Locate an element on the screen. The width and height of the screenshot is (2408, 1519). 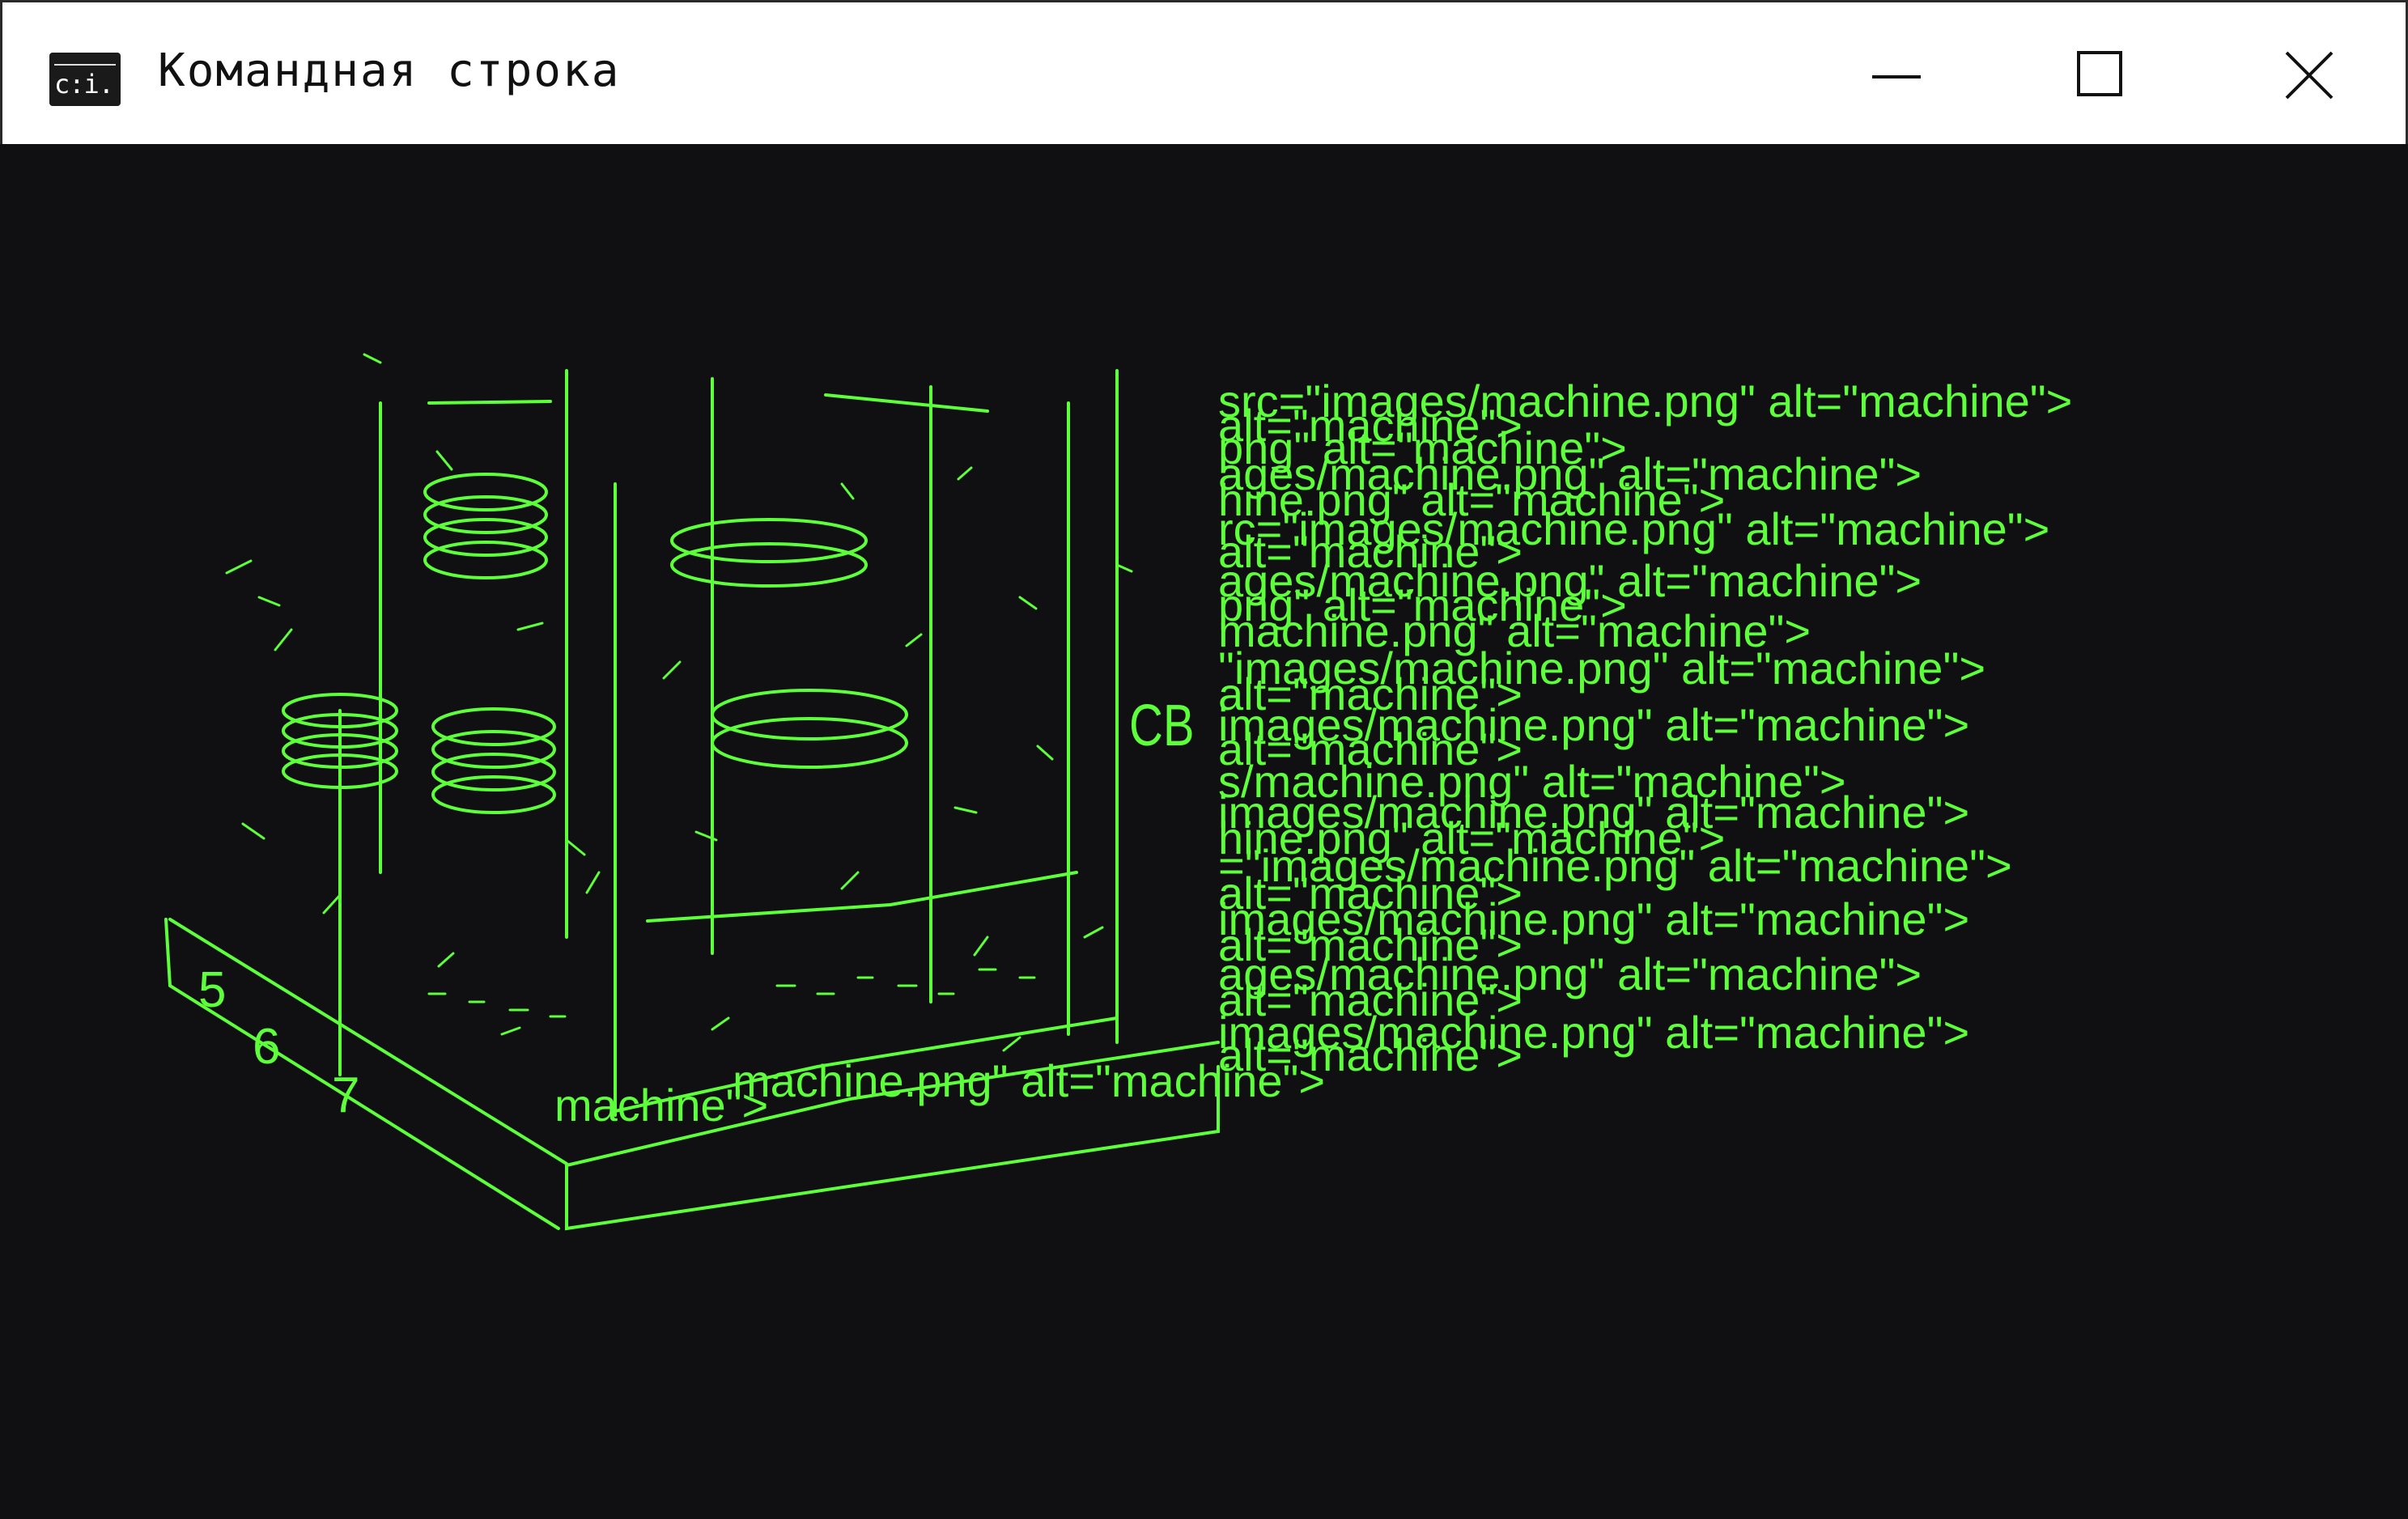
maximize-button is located at coordinates (2098, 76).